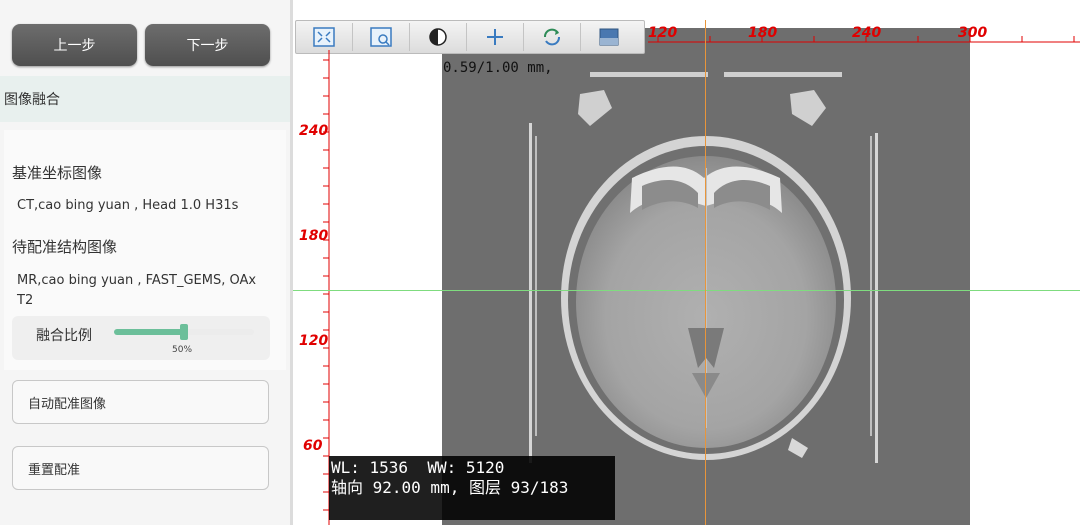 This screenshot has height=525, width=1080. I want to click on slider-fill, so click(149, 332).